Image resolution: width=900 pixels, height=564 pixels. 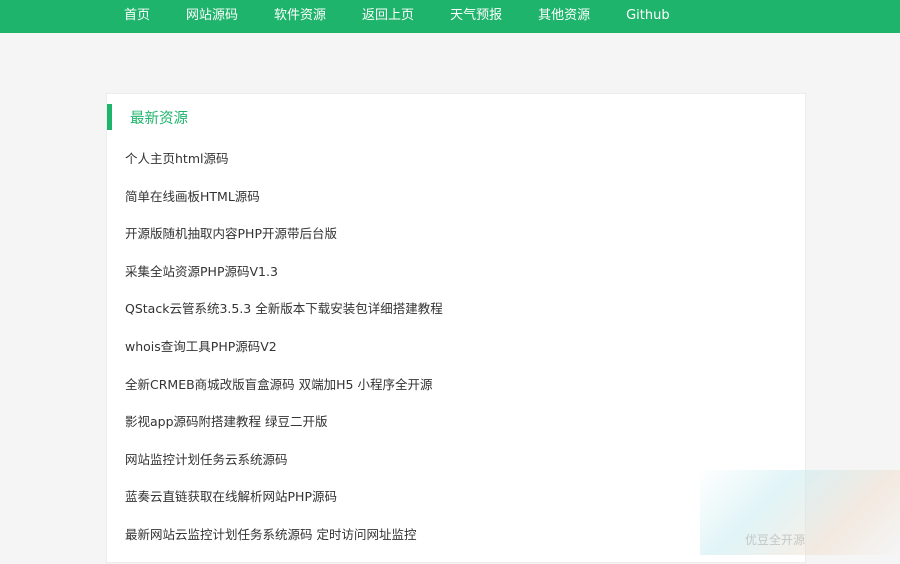 I want to click on nav-item-back: 返回上页, so click(x=388, y=15).